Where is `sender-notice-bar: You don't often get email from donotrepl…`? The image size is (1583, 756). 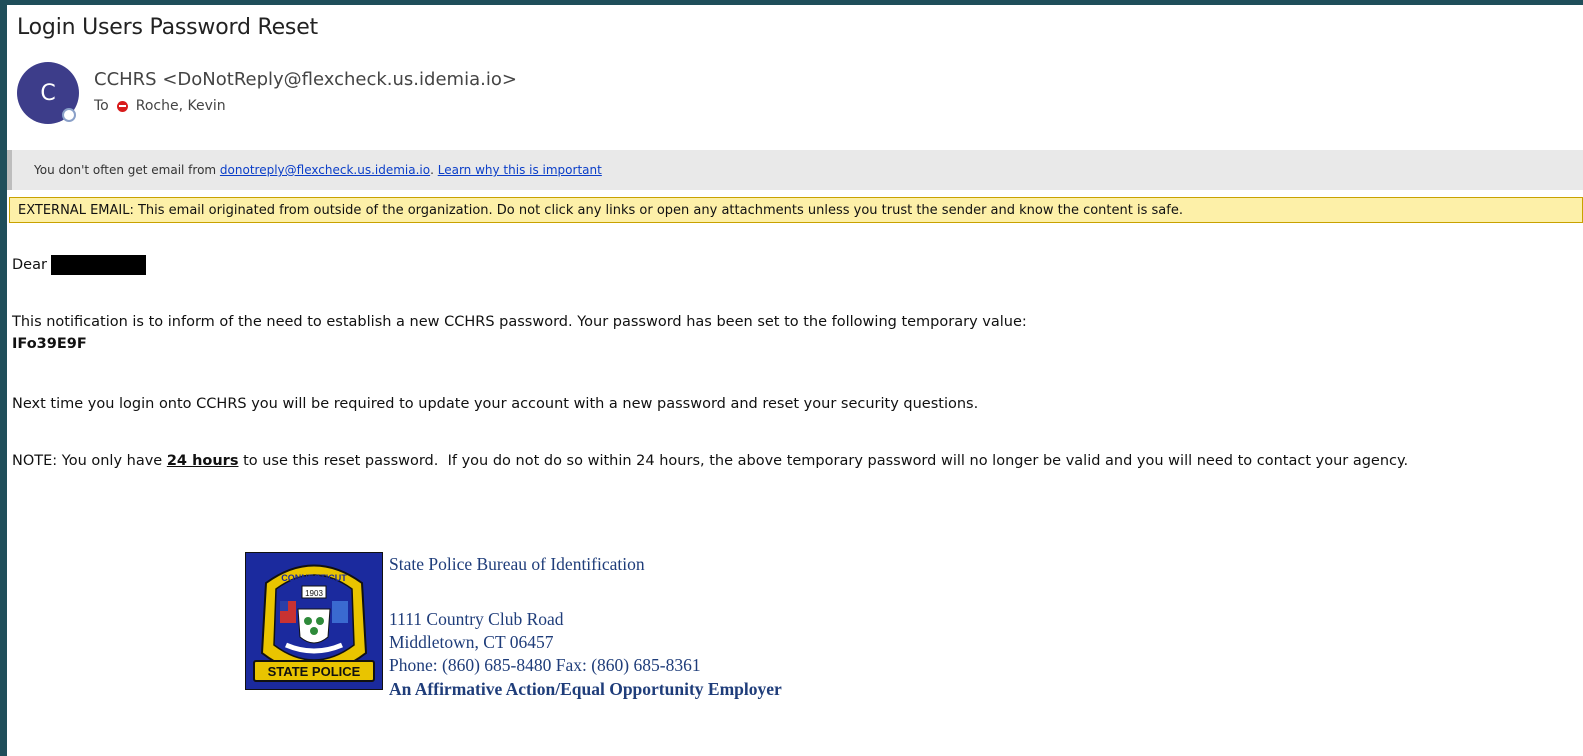
sender-notice-bar: You don't often get email from donotrepl… is located at coordinates (795, 170).